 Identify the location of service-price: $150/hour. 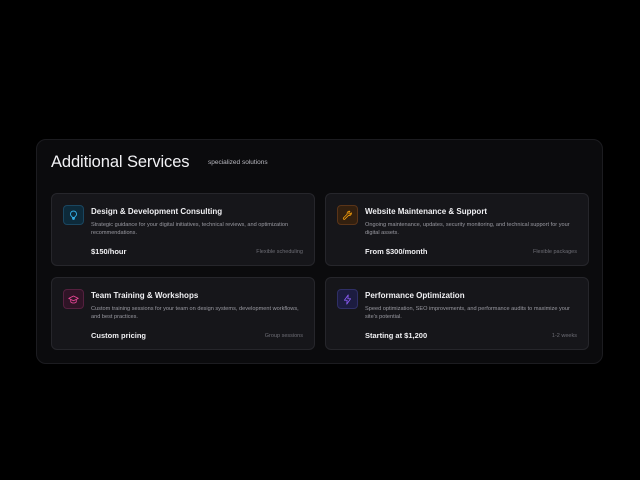
(109, 251).